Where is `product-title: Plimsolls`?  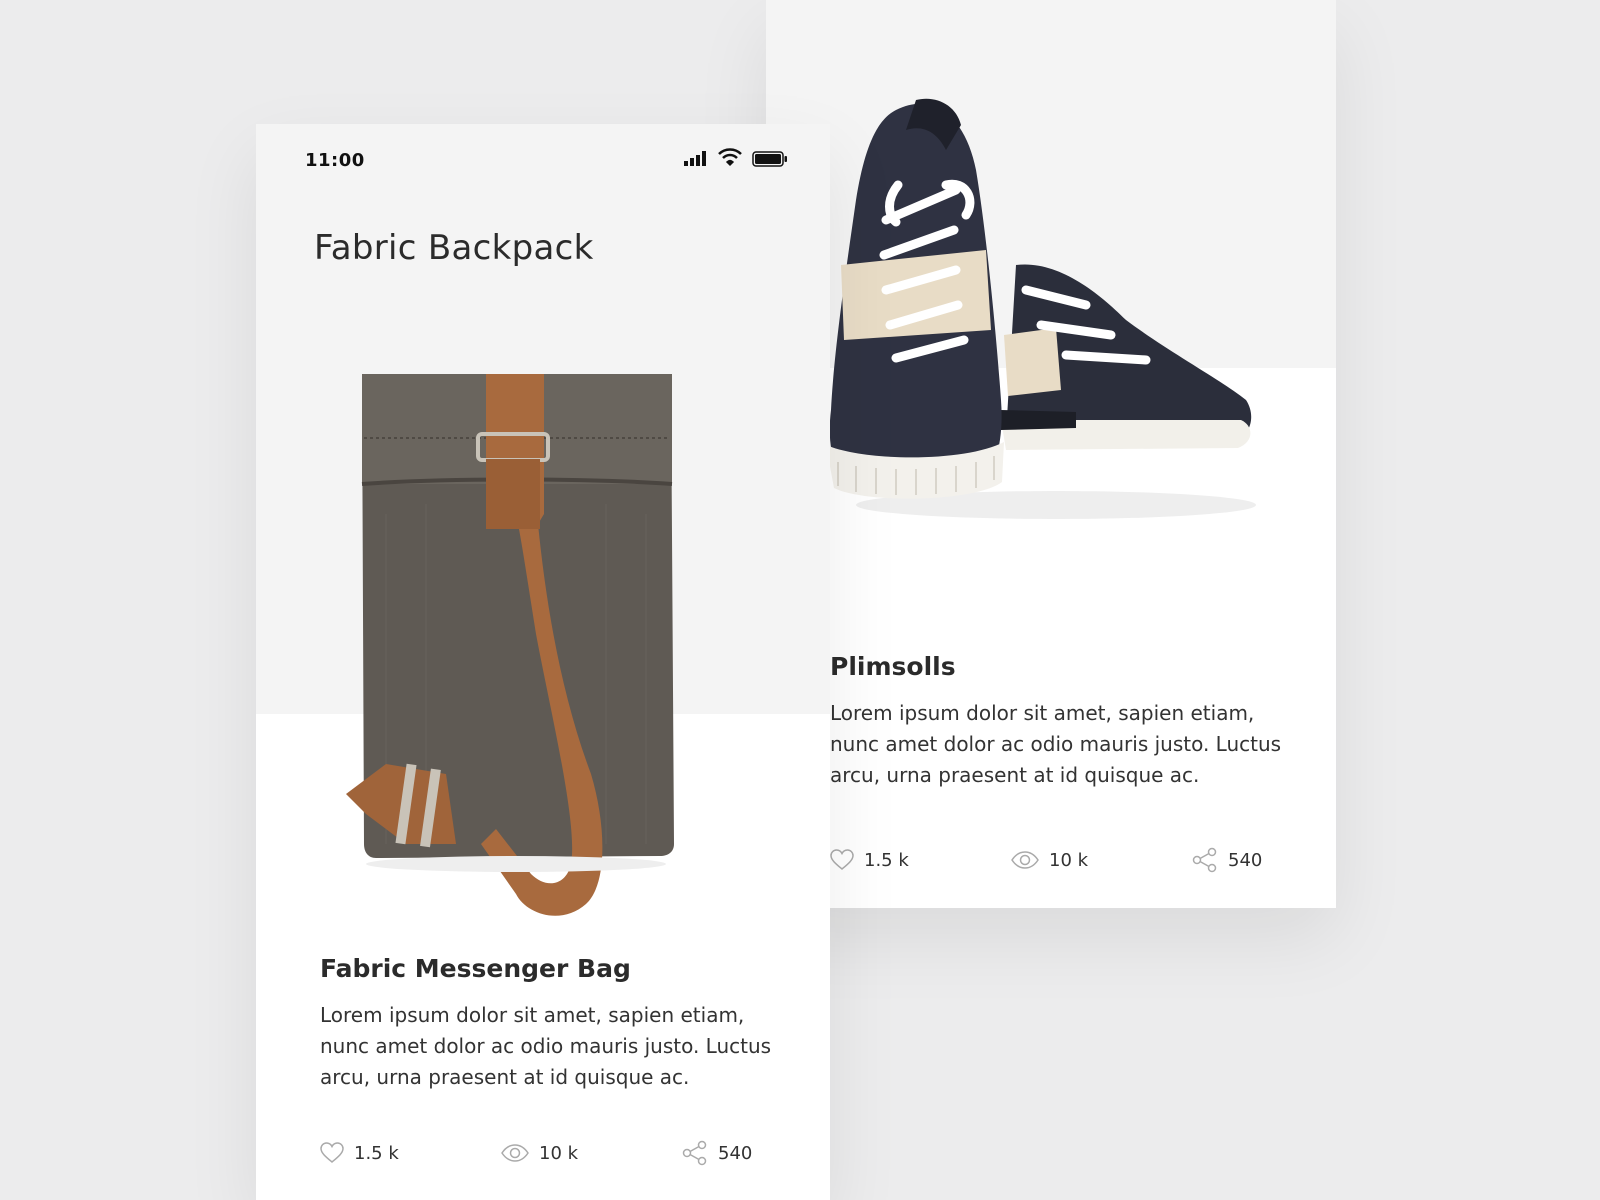 product-title: Plimsolls is located at coordinates (893, 666).